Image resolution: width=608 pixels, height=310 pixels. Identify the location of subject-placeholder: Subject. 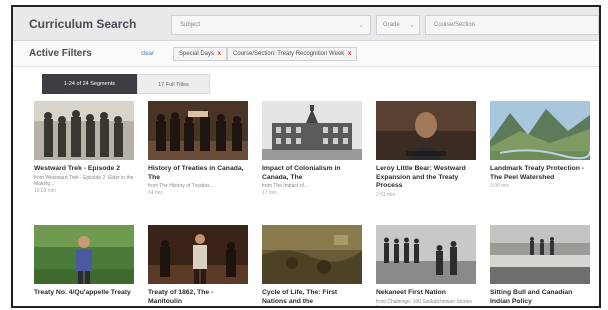
(190, 25).